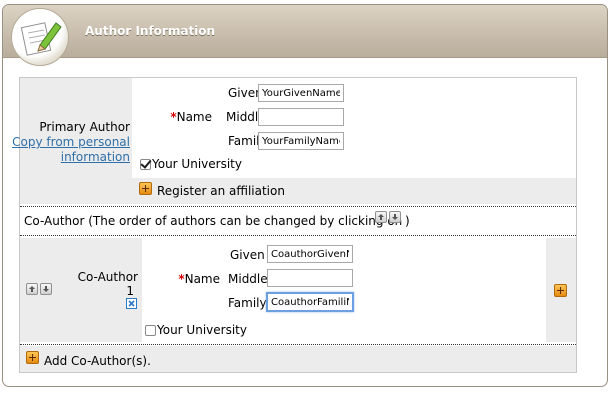 This screenshot has height=393, width=612. What do you see at coordinates (247, 303) in the screenshot?
I see `coauthor-family-label: Family` at bounding box center [247, 303].